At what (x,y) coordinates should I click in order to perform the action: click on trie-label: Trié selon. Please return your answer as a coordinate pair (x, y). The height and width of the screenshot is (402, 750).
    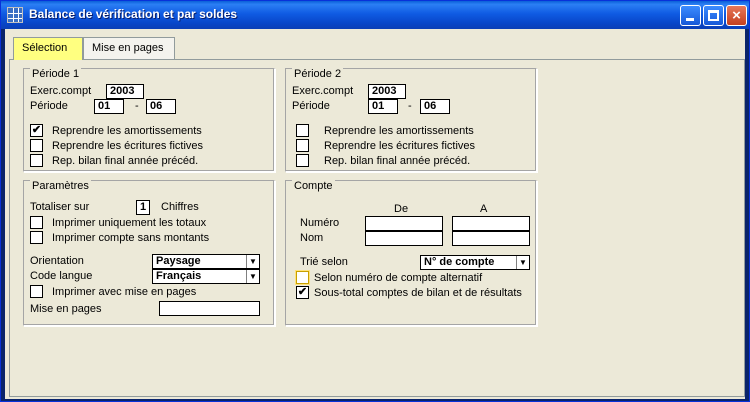
    Looking at the image, I should click on (324, 262).